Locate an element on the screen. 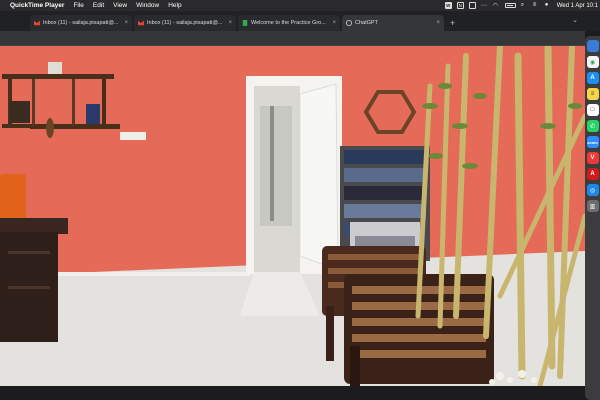 The width and height of the screenshot is (600, 400). dock: ◉ A ≡ □ ✆ zoom V A ◎ ▥ is located at coordinates (592, 218).